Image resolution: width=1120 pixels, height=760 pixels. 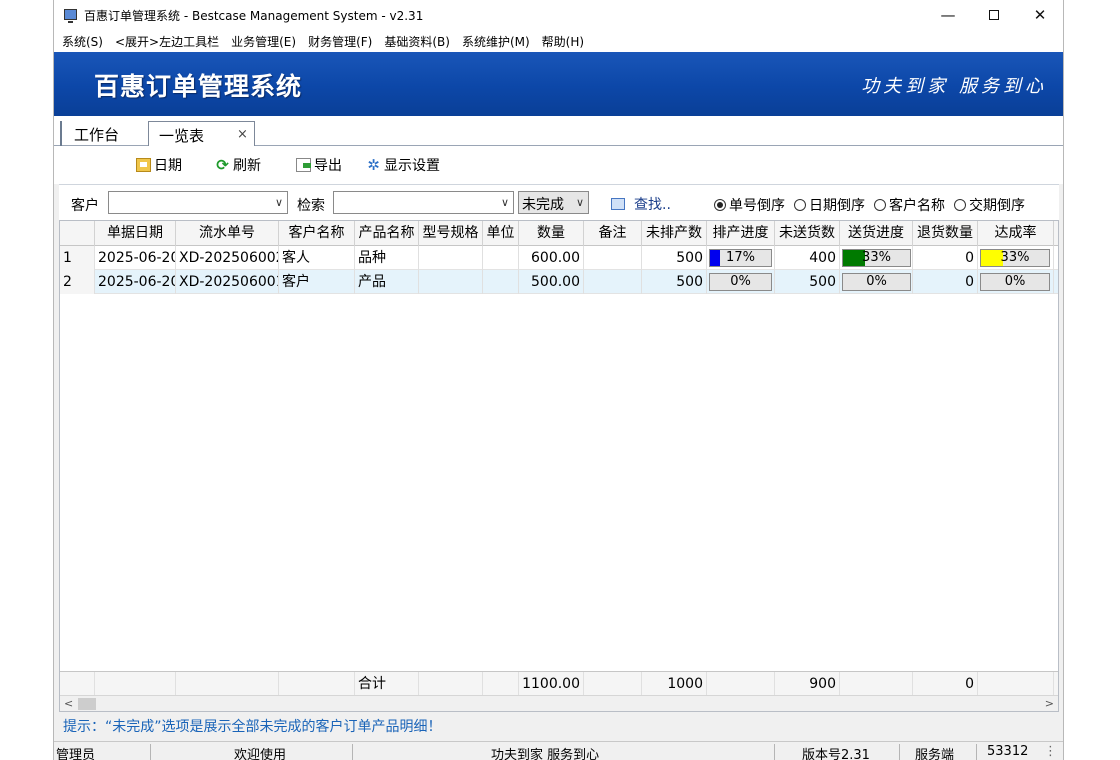 I want to click on filter-bar: 客户 ∨ 检索 ∨ 未完成 ∨ 查找.. 单号倒序 日期倒序 客户名称 交期倒序, so click(x=559, y=202).